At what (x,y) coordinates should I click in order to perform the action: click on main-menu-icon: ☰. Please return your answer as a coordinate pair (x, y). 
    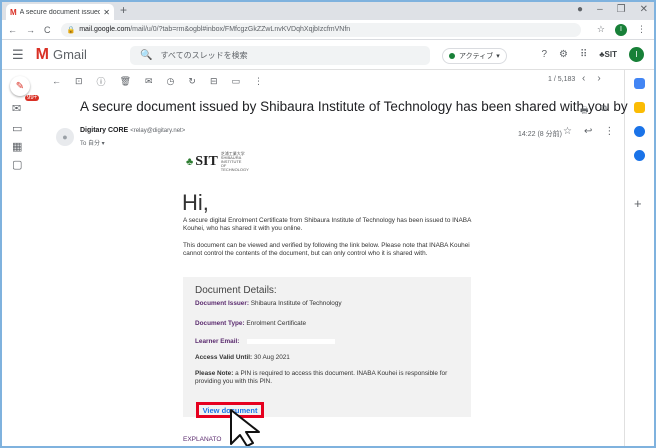
    Looking at the image, I should click on (18, 55).